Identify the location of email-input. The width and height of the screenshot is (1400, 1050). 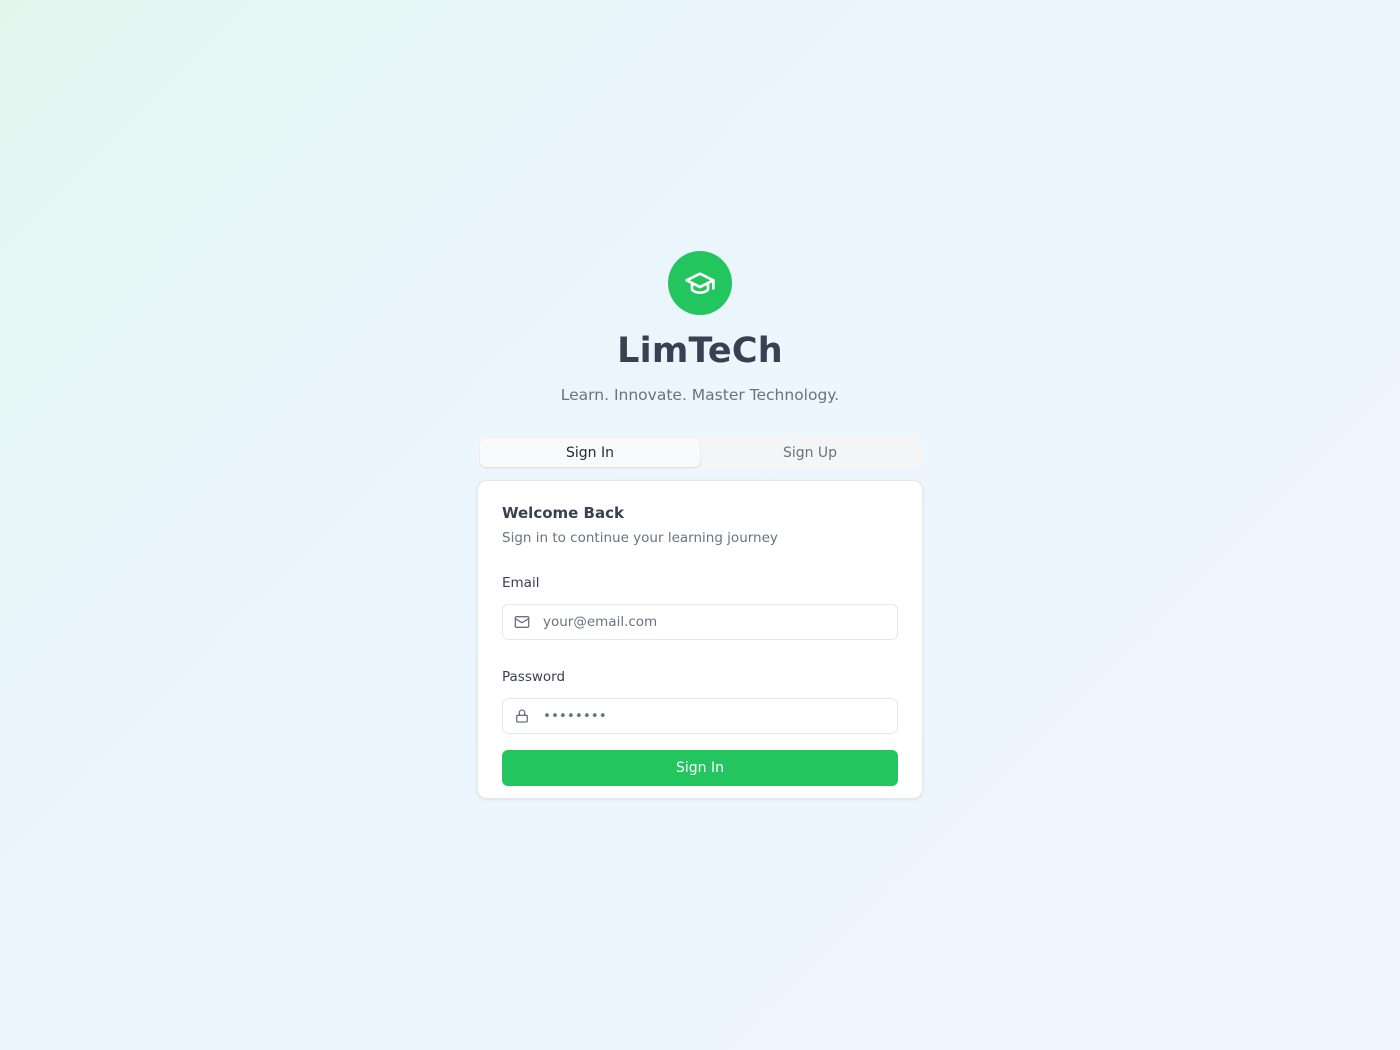
(720, 622).